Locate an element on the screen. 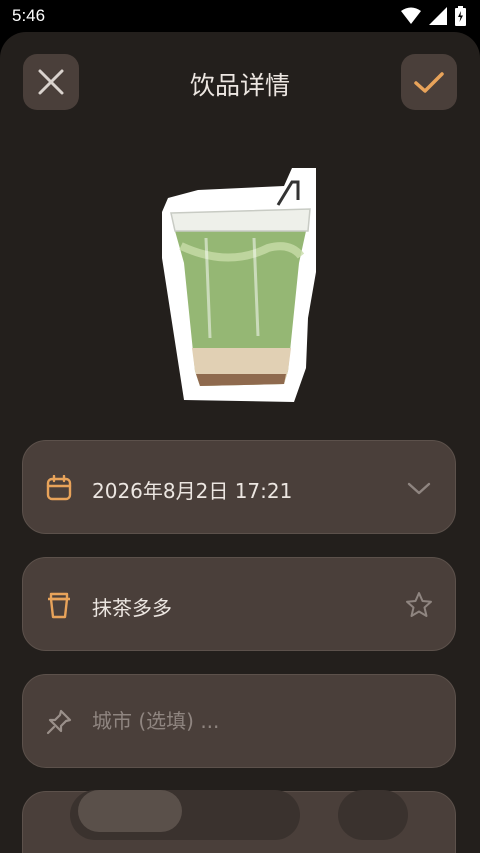  date-time-field: 2026年8月2日 17:21 is located at coordinates (239, 487).